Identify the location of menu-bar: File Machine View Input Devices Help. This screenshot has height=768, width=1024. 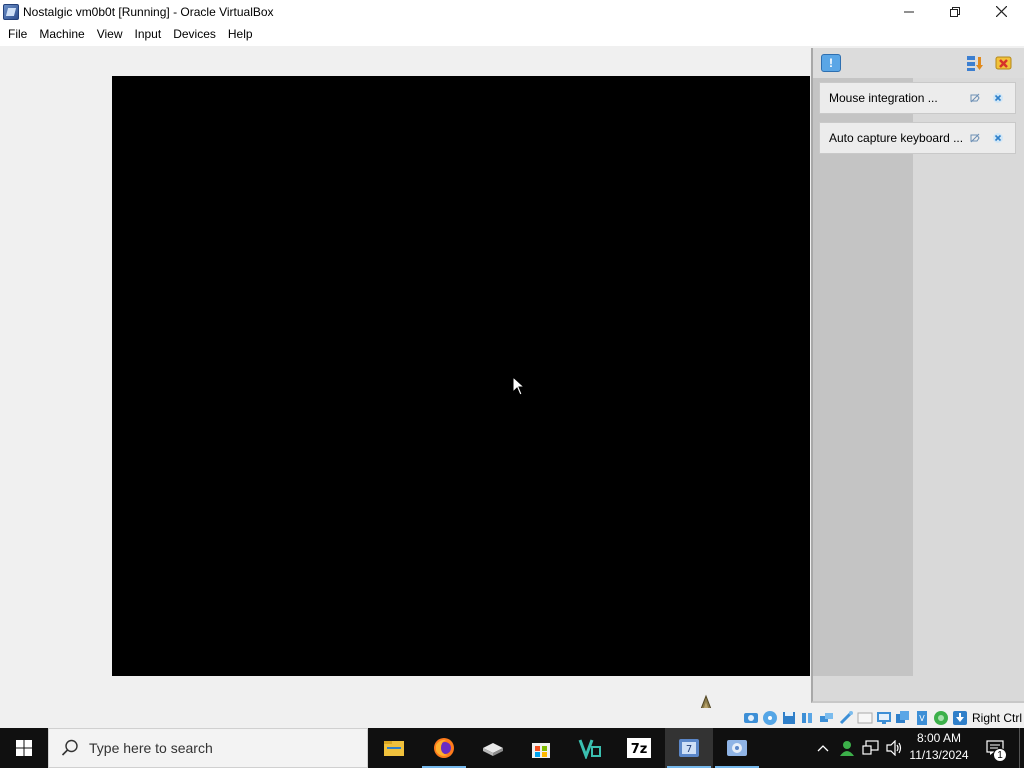
(512, 34).